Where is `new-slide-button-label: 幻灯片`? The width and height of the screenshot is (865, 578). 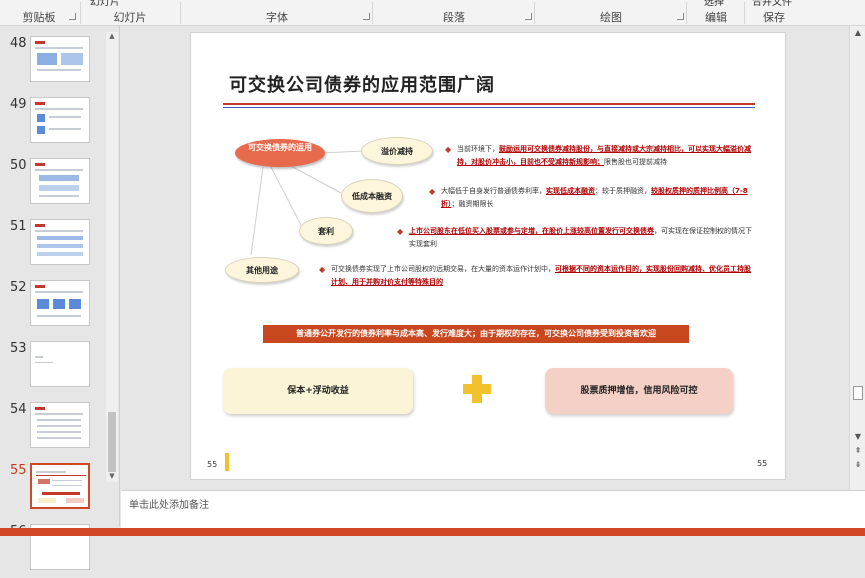
new-slide-button-label: 幻灯片 is located at coordinates (105, 4).